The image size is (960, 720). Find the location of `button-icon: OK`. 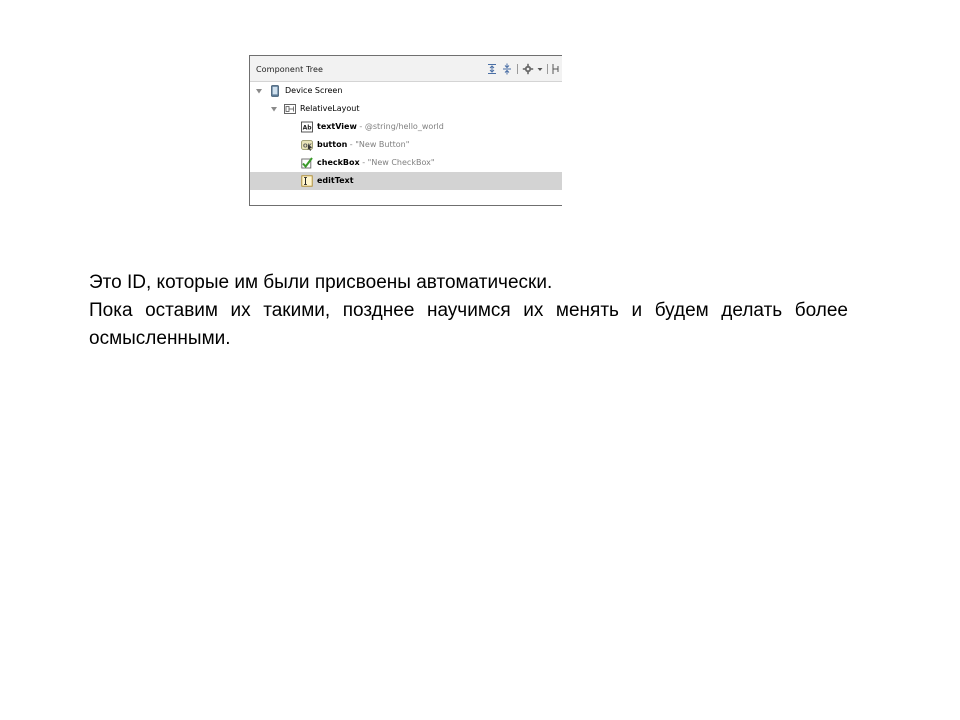

button-icon: OK is located at coordinates (307, 145).